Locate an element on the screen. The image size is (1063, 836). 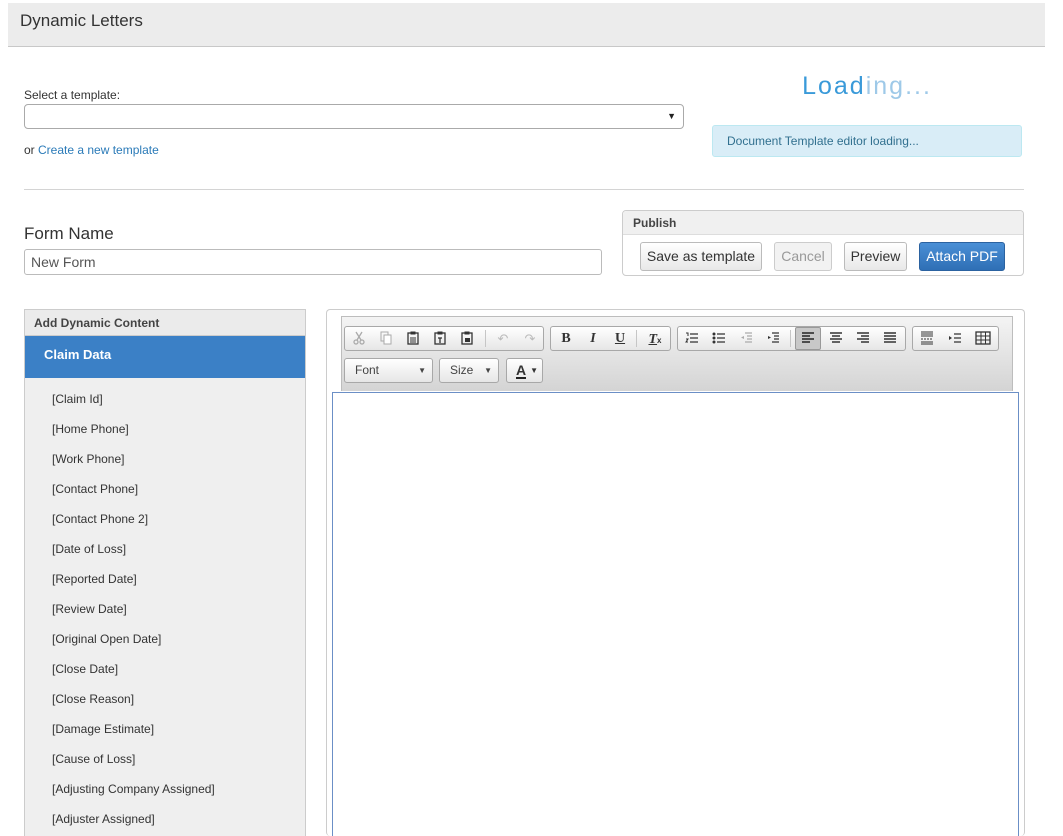
attach-pdf-button: Attach PDF is located at coordinates (962, 256).